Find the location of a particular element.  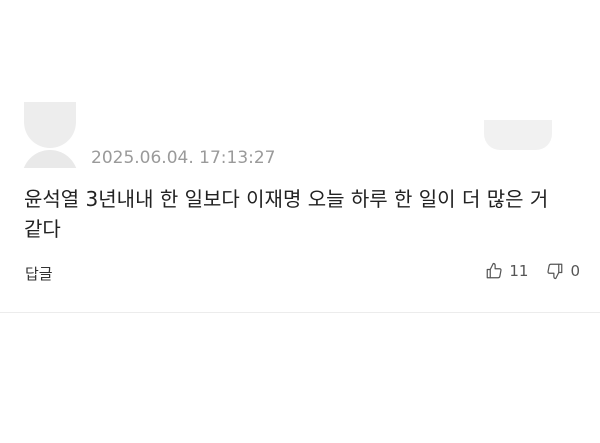

comment-timestamp: 2025.06.04. 17:13:27 is located at coordinates (183, 158).